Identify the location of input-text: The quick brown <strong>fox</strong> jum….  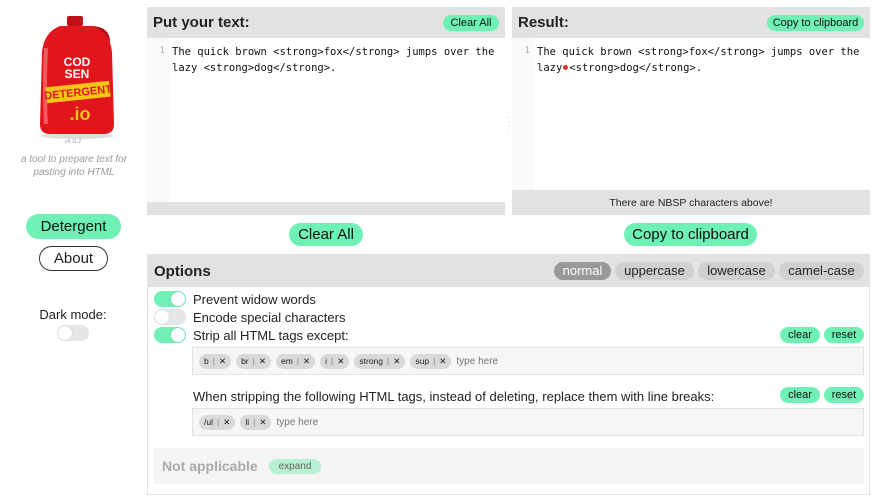
(333, 60).